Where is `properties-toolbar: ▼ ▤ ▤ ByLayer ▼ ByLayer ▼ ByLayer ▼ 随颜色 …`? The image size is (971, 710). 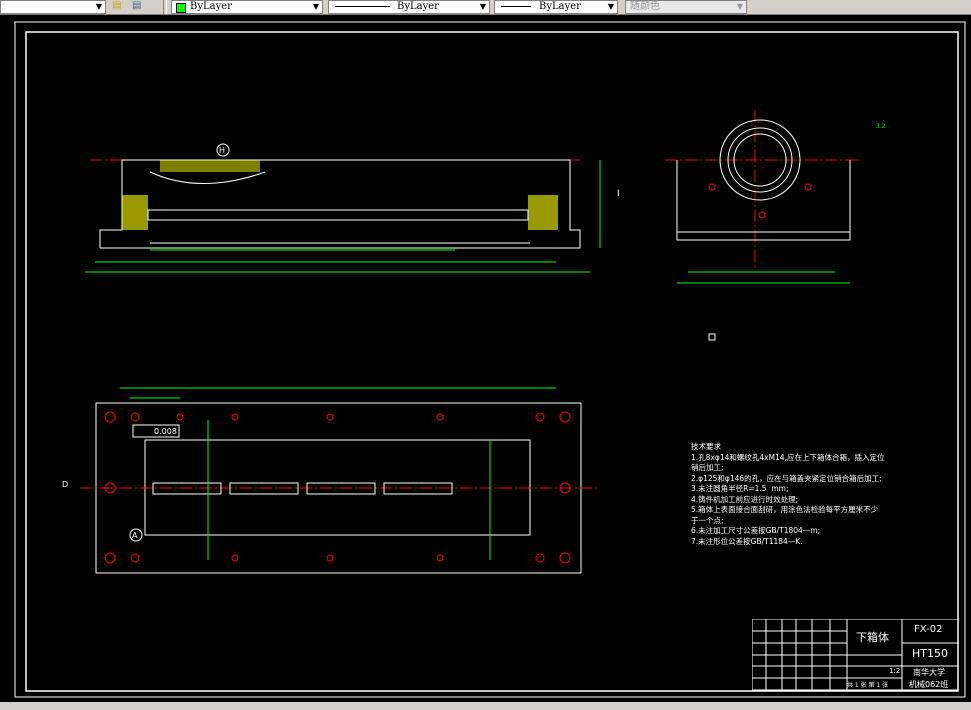 properties-toolbar: ▼ ▤ ▤ ByLayer ▼ ByLayer ▼ ByLayer ▼ 随颜色 … is located at coordinates (485, 7).